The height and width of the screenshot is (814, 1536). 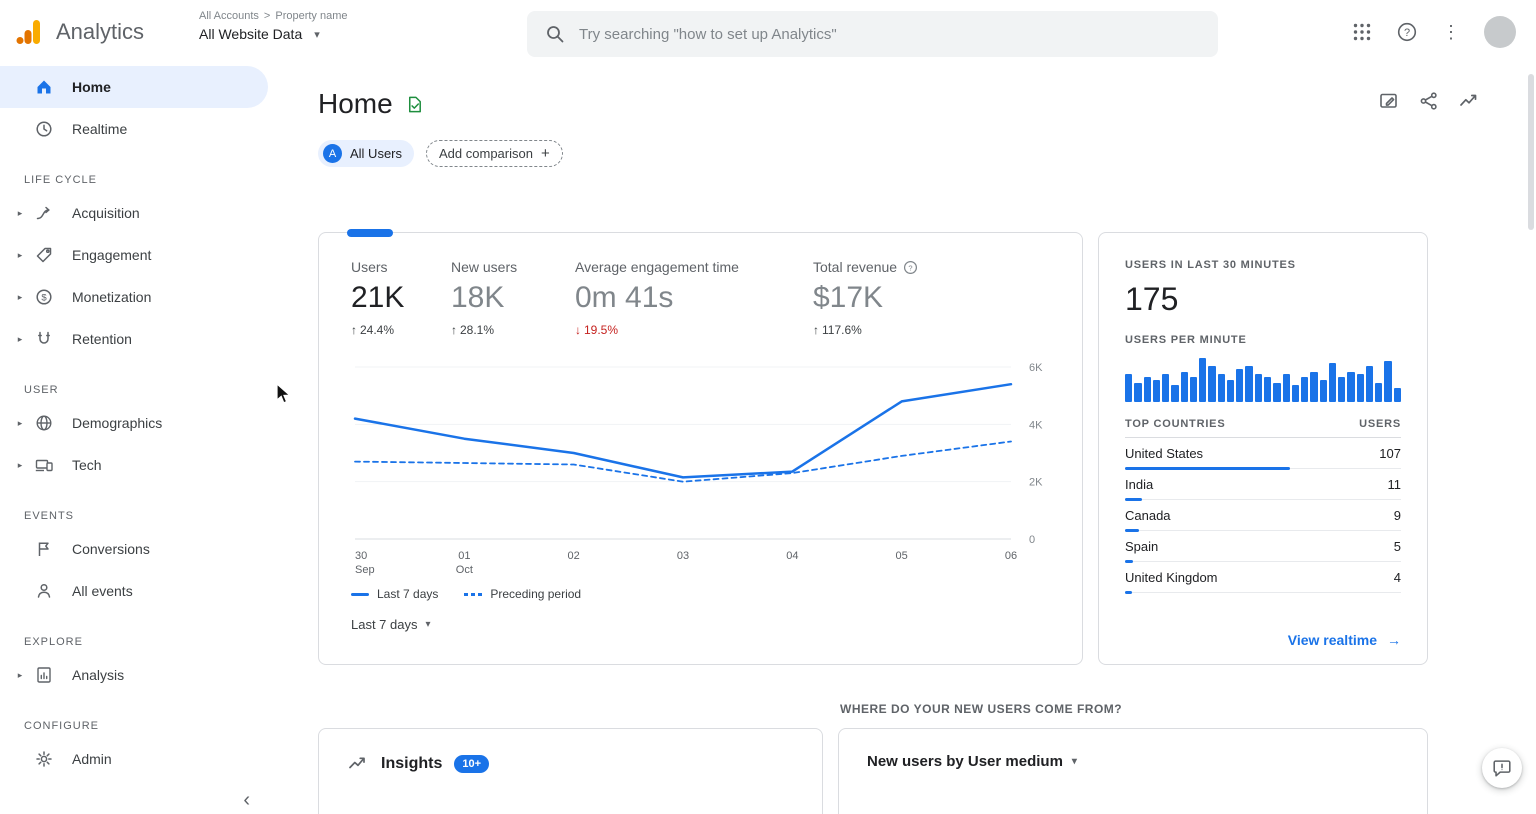 I want to click on flag-icon, so click(x=44, y=549).